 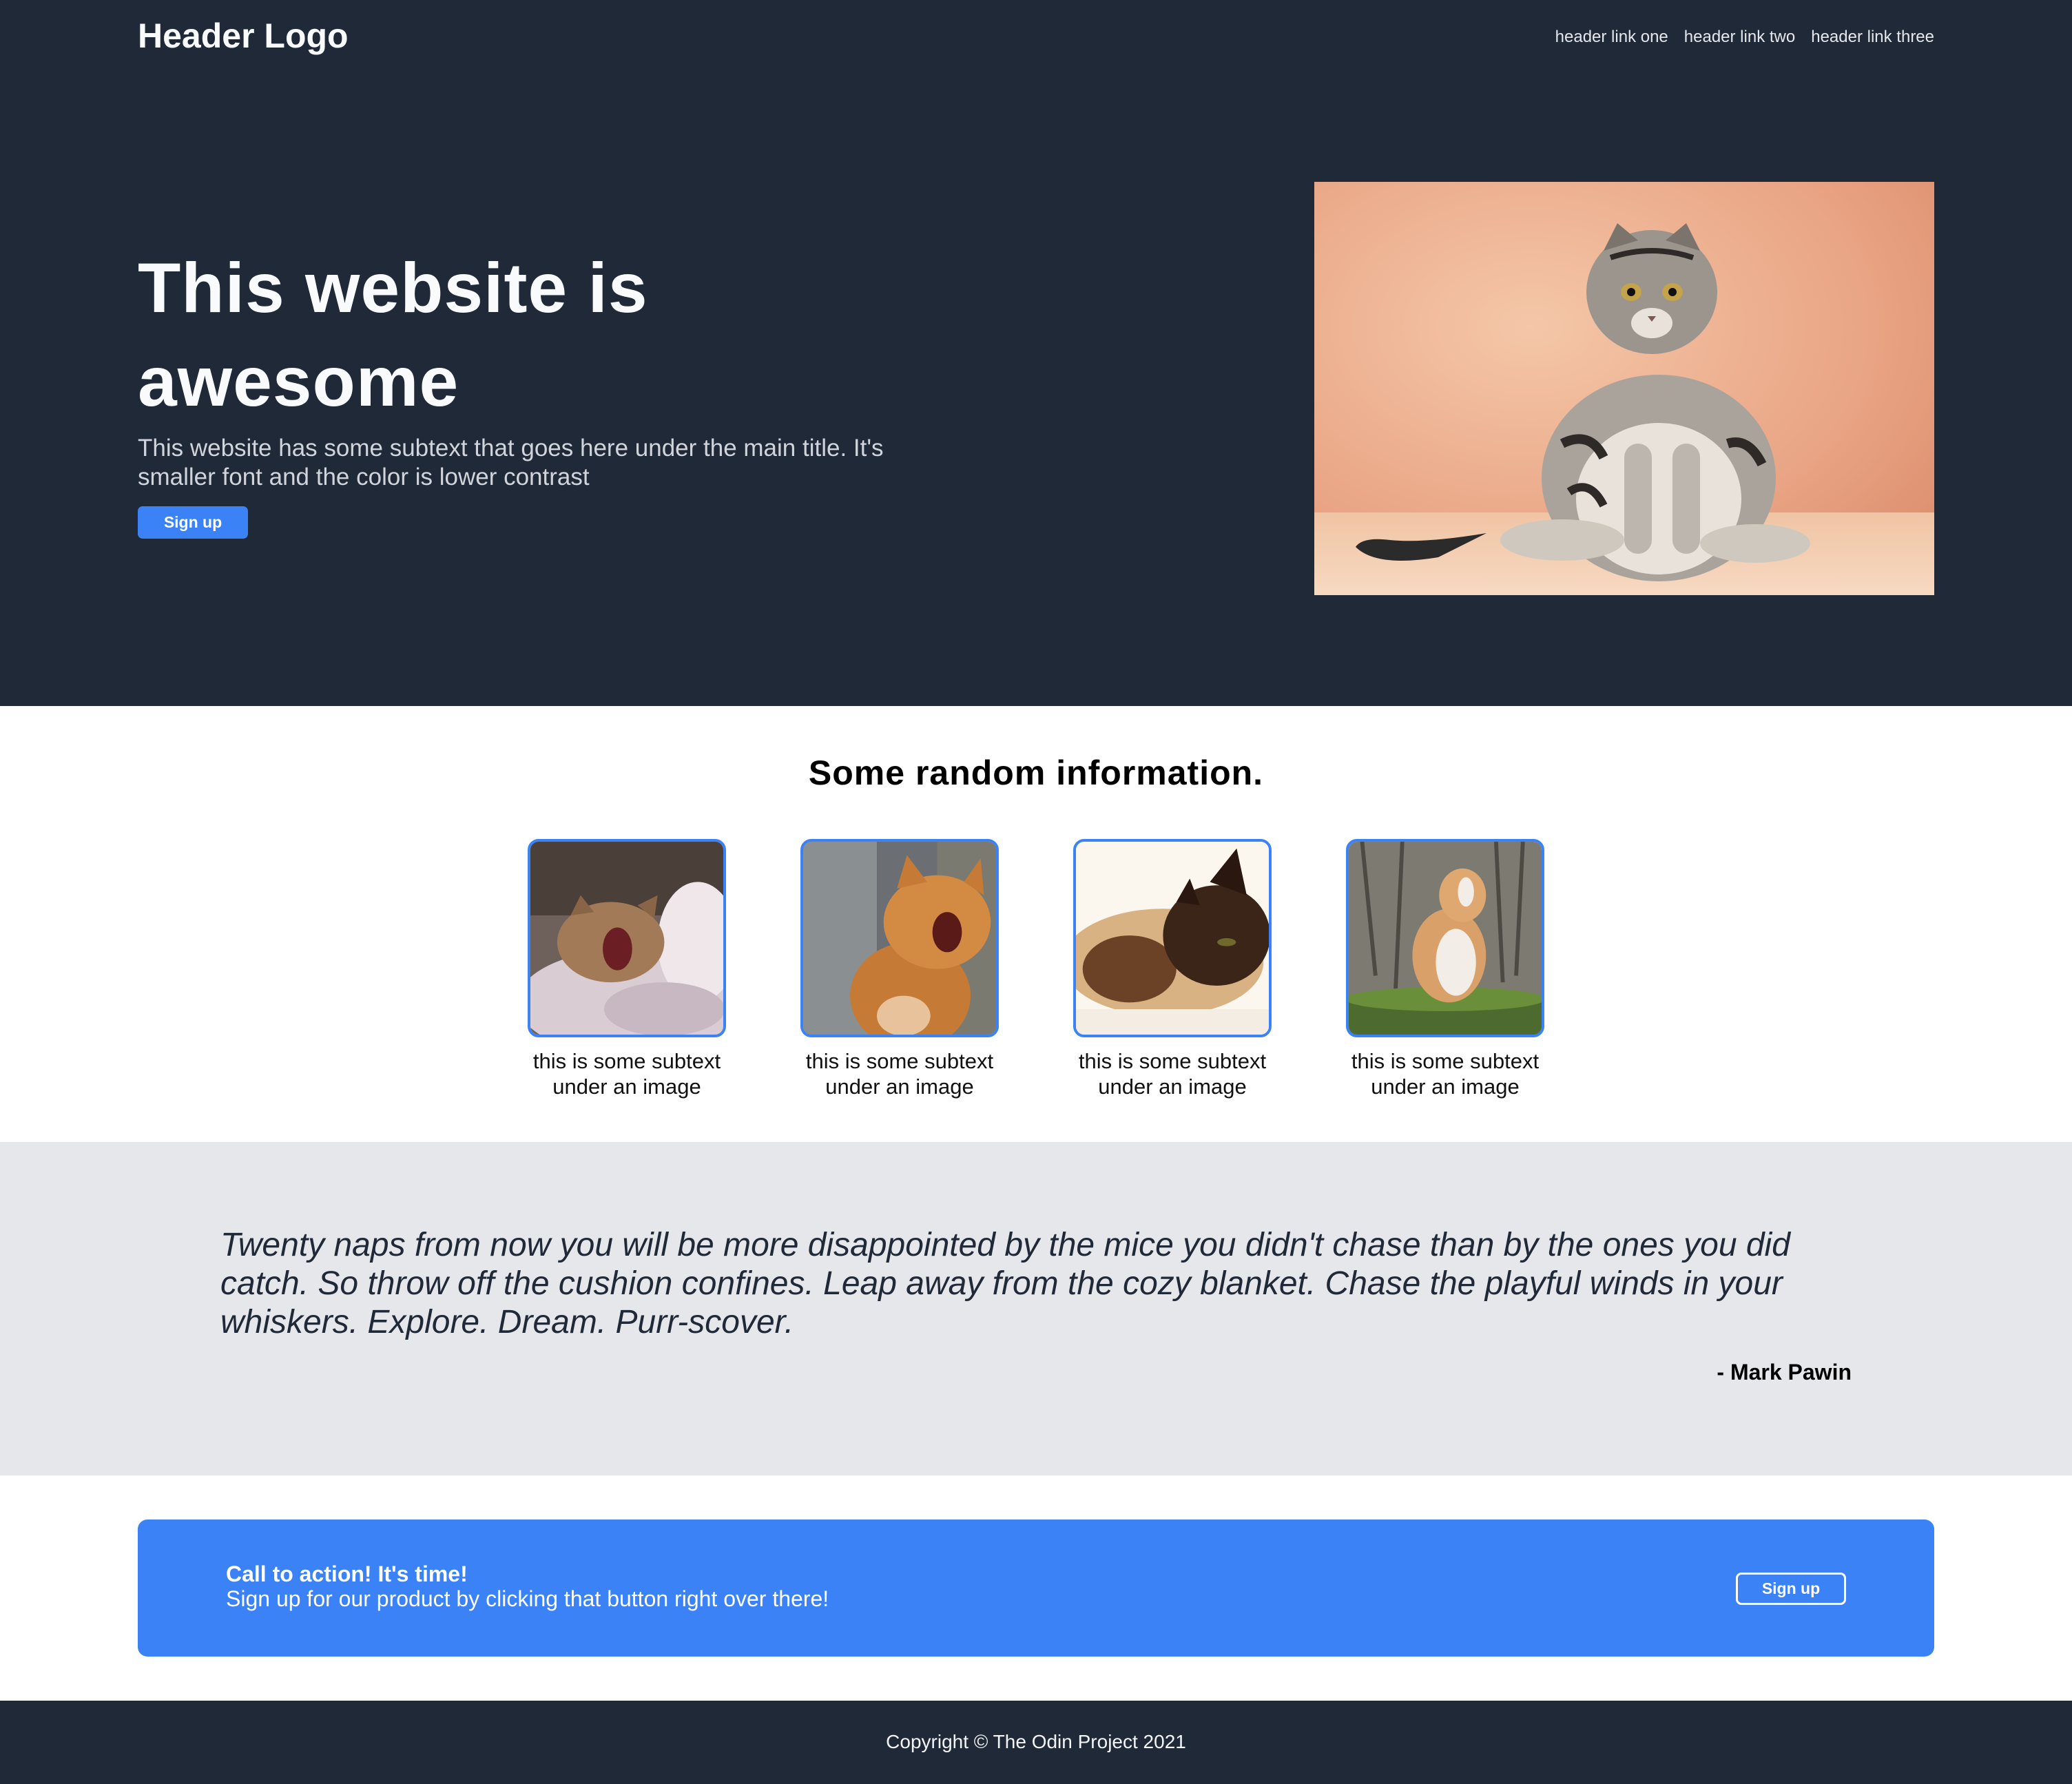 I want to click on header-logo: Header Logo, so click(x=243, y=35).